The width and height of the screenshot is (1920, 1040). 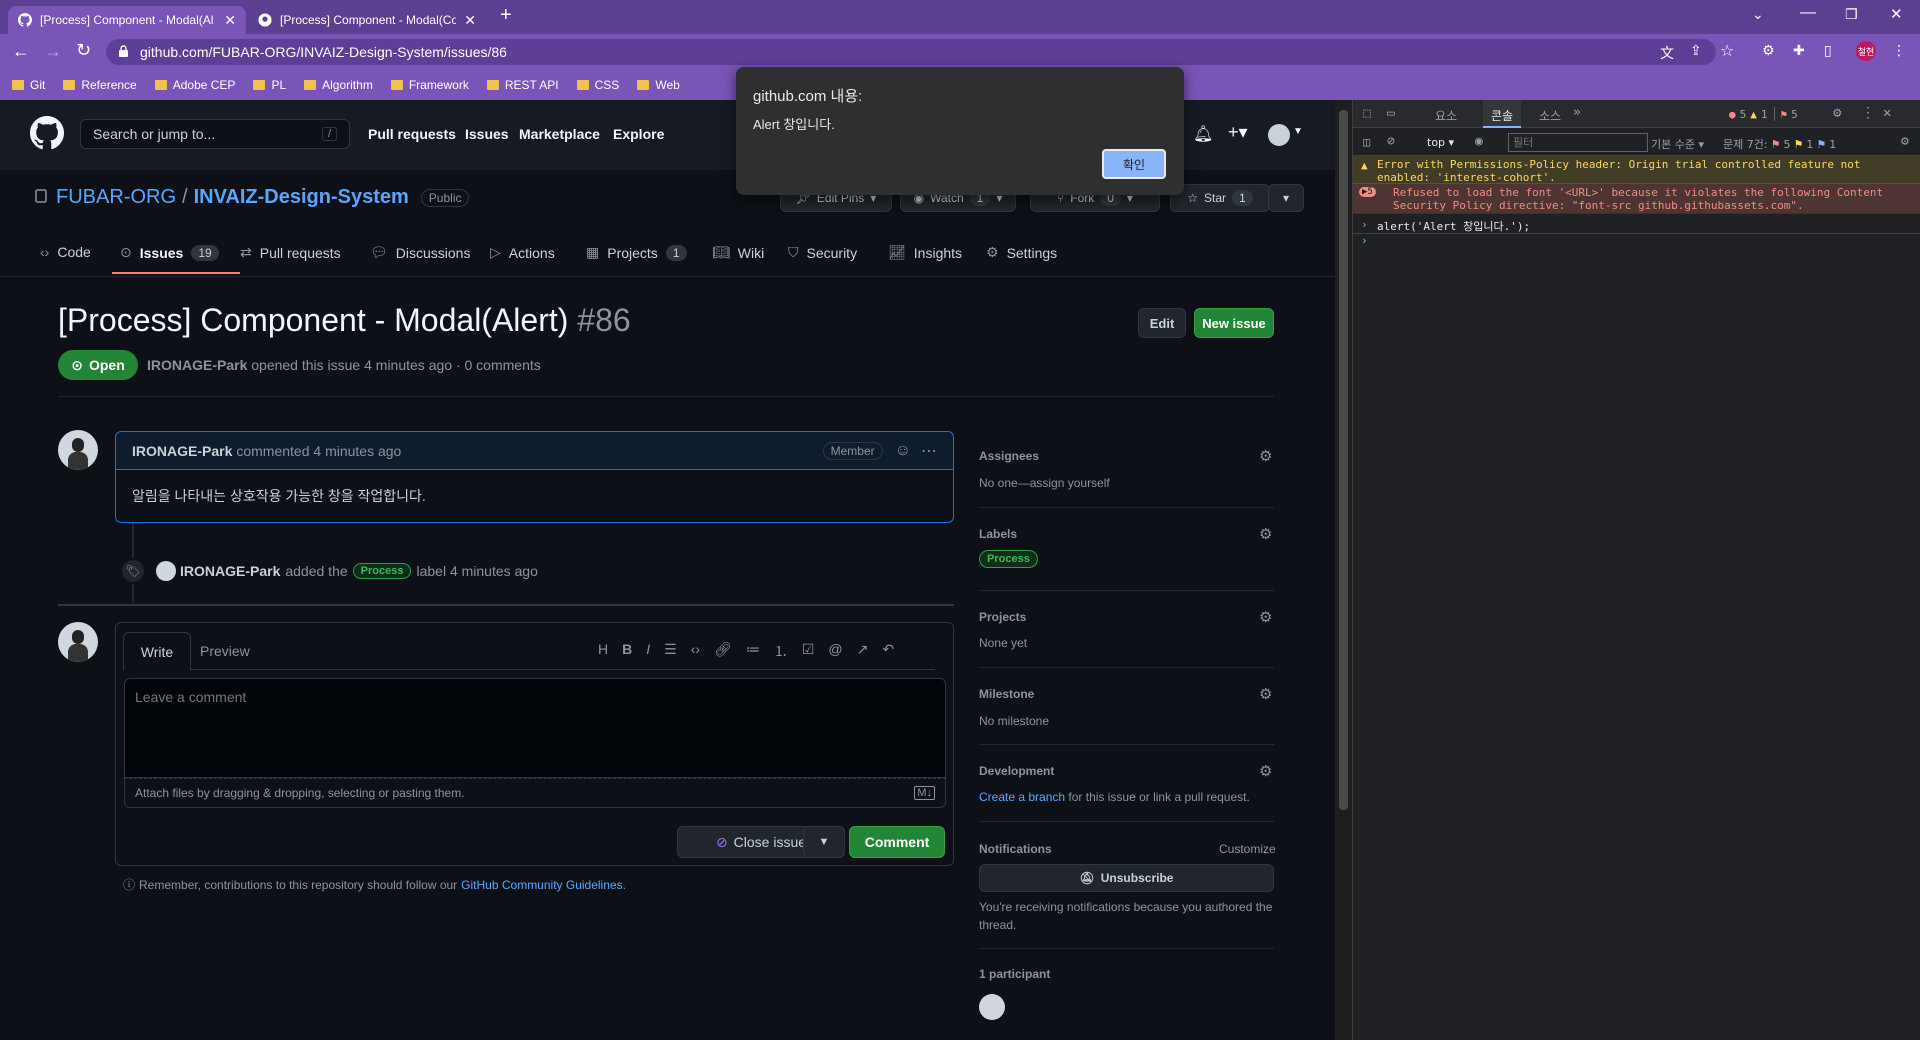 What do you see at coordinates (1016, 771) in the screenshot?
I see `development-heading: Development` at bounding box center [1016, 771].